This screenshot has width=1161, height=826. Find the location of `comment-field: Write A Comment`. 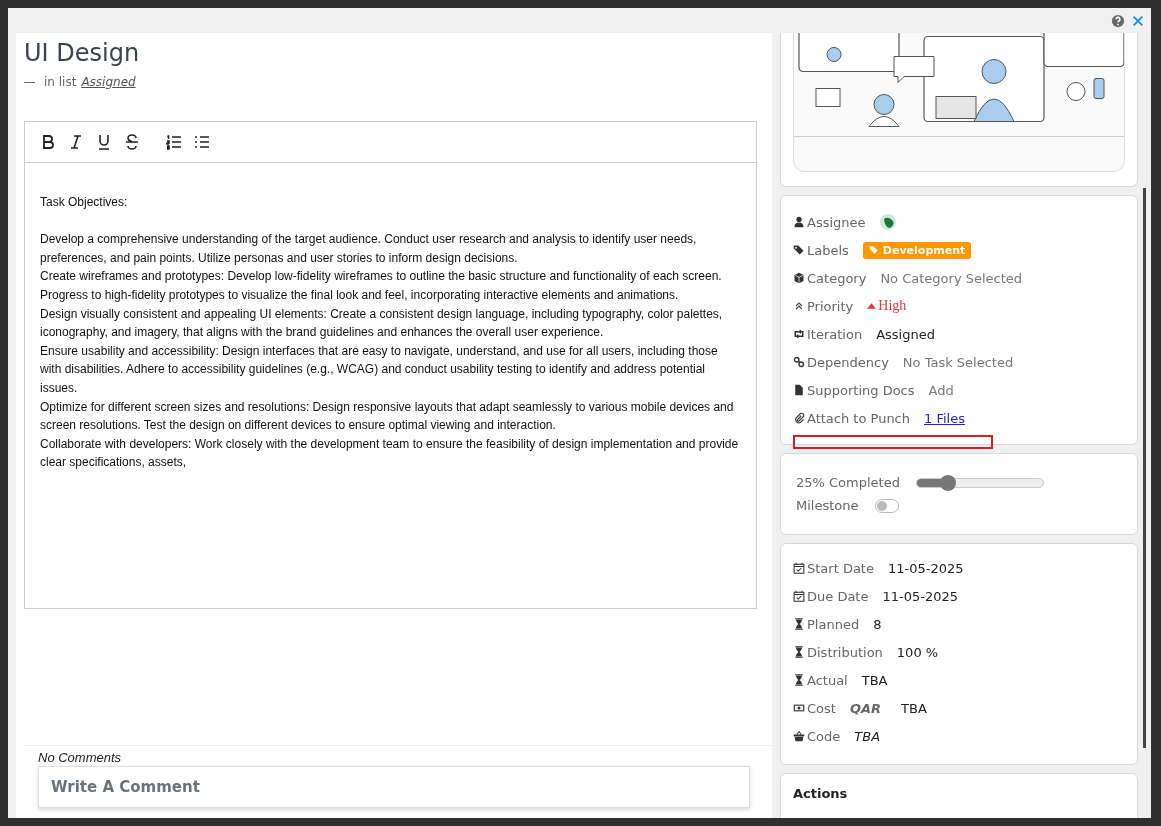

comment-field: Write A Comment is located at coordinates (394, 787).